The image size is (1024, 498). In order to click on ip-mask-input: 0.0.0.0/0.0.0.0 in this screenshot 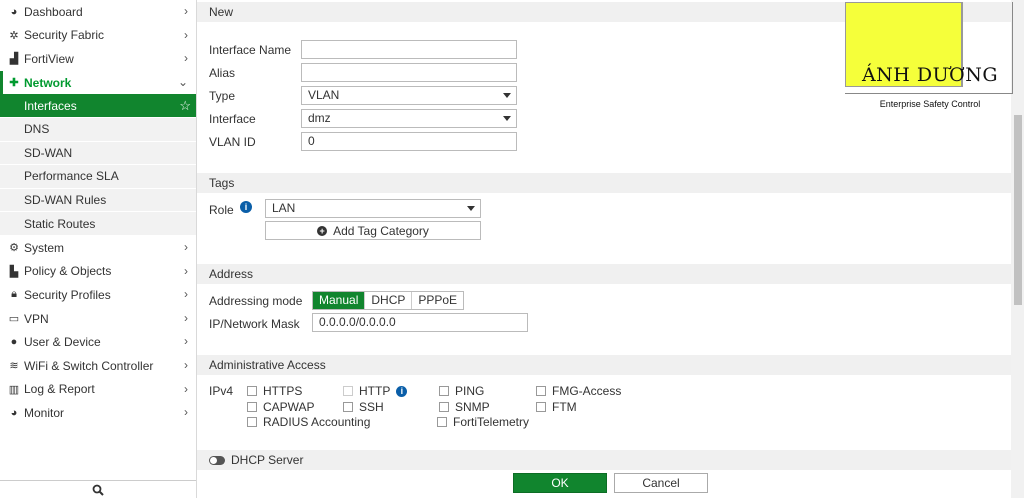, I will do `click(420, 322)`.